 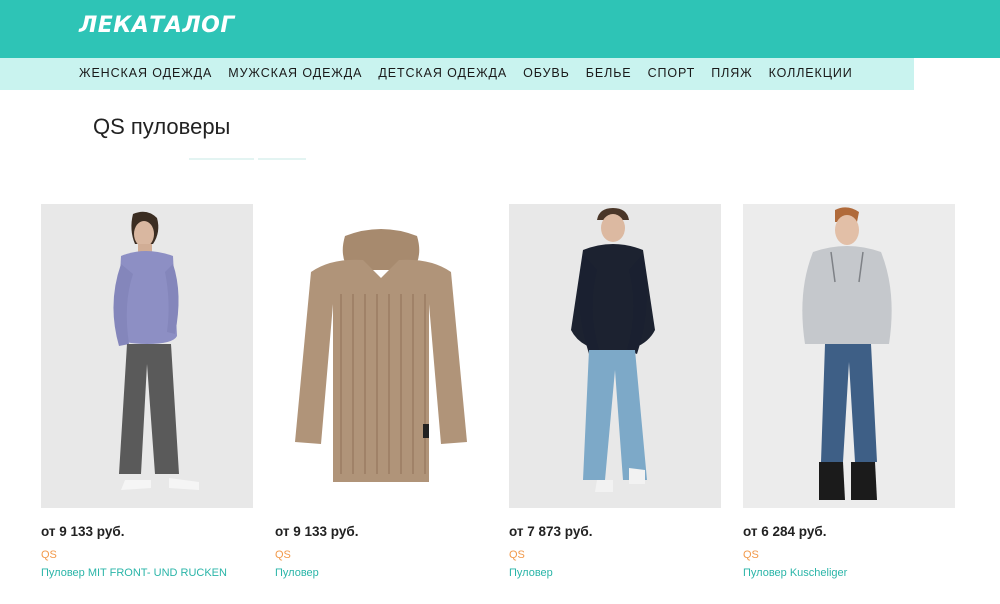 I want to click on site-logo: ЛЕКАТАЛОГ, so click(x=157, y=25).